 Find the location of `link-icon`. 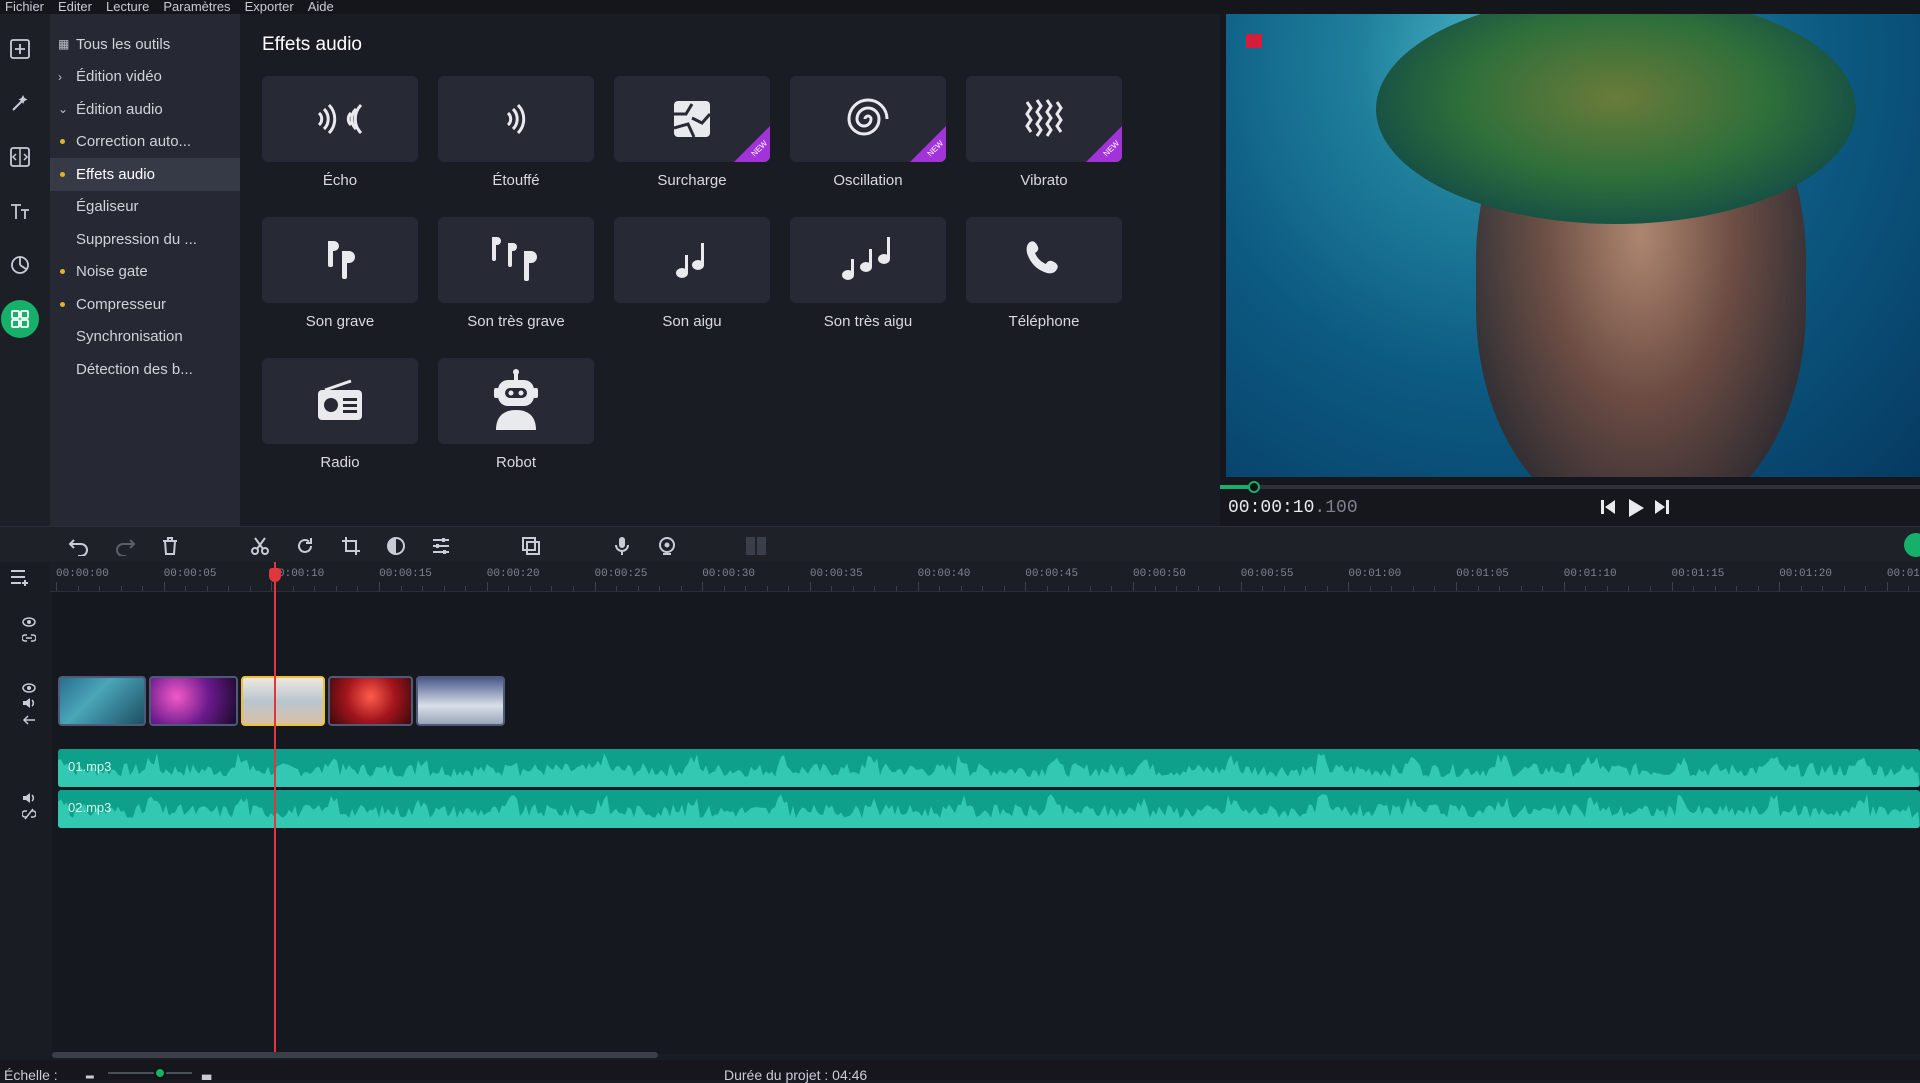

link-icon is located at coordinates (29, 638).